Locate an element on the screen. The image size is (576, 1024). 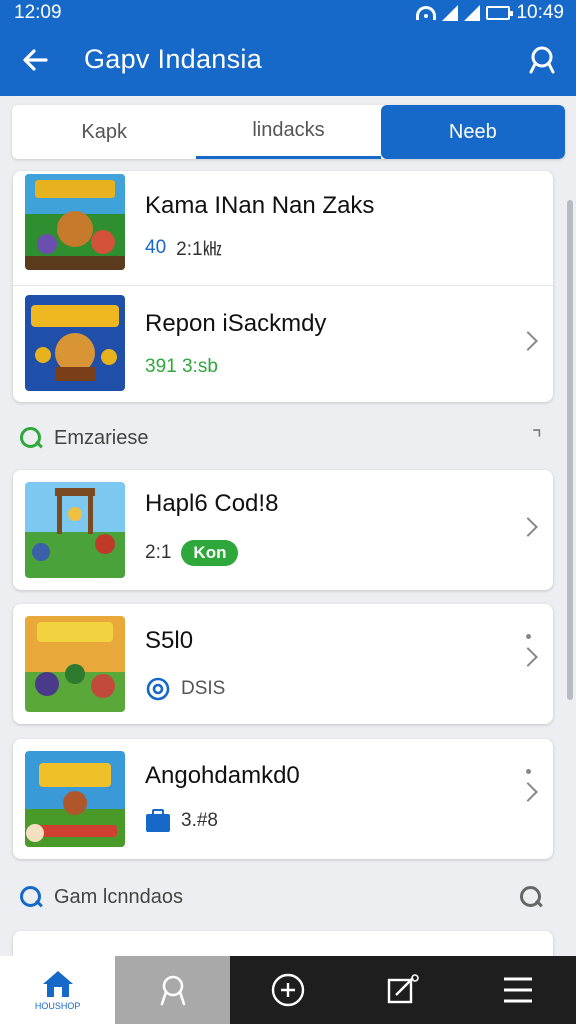
bottom-navigation: HOUSHOP is located at coordinates (288, 990).